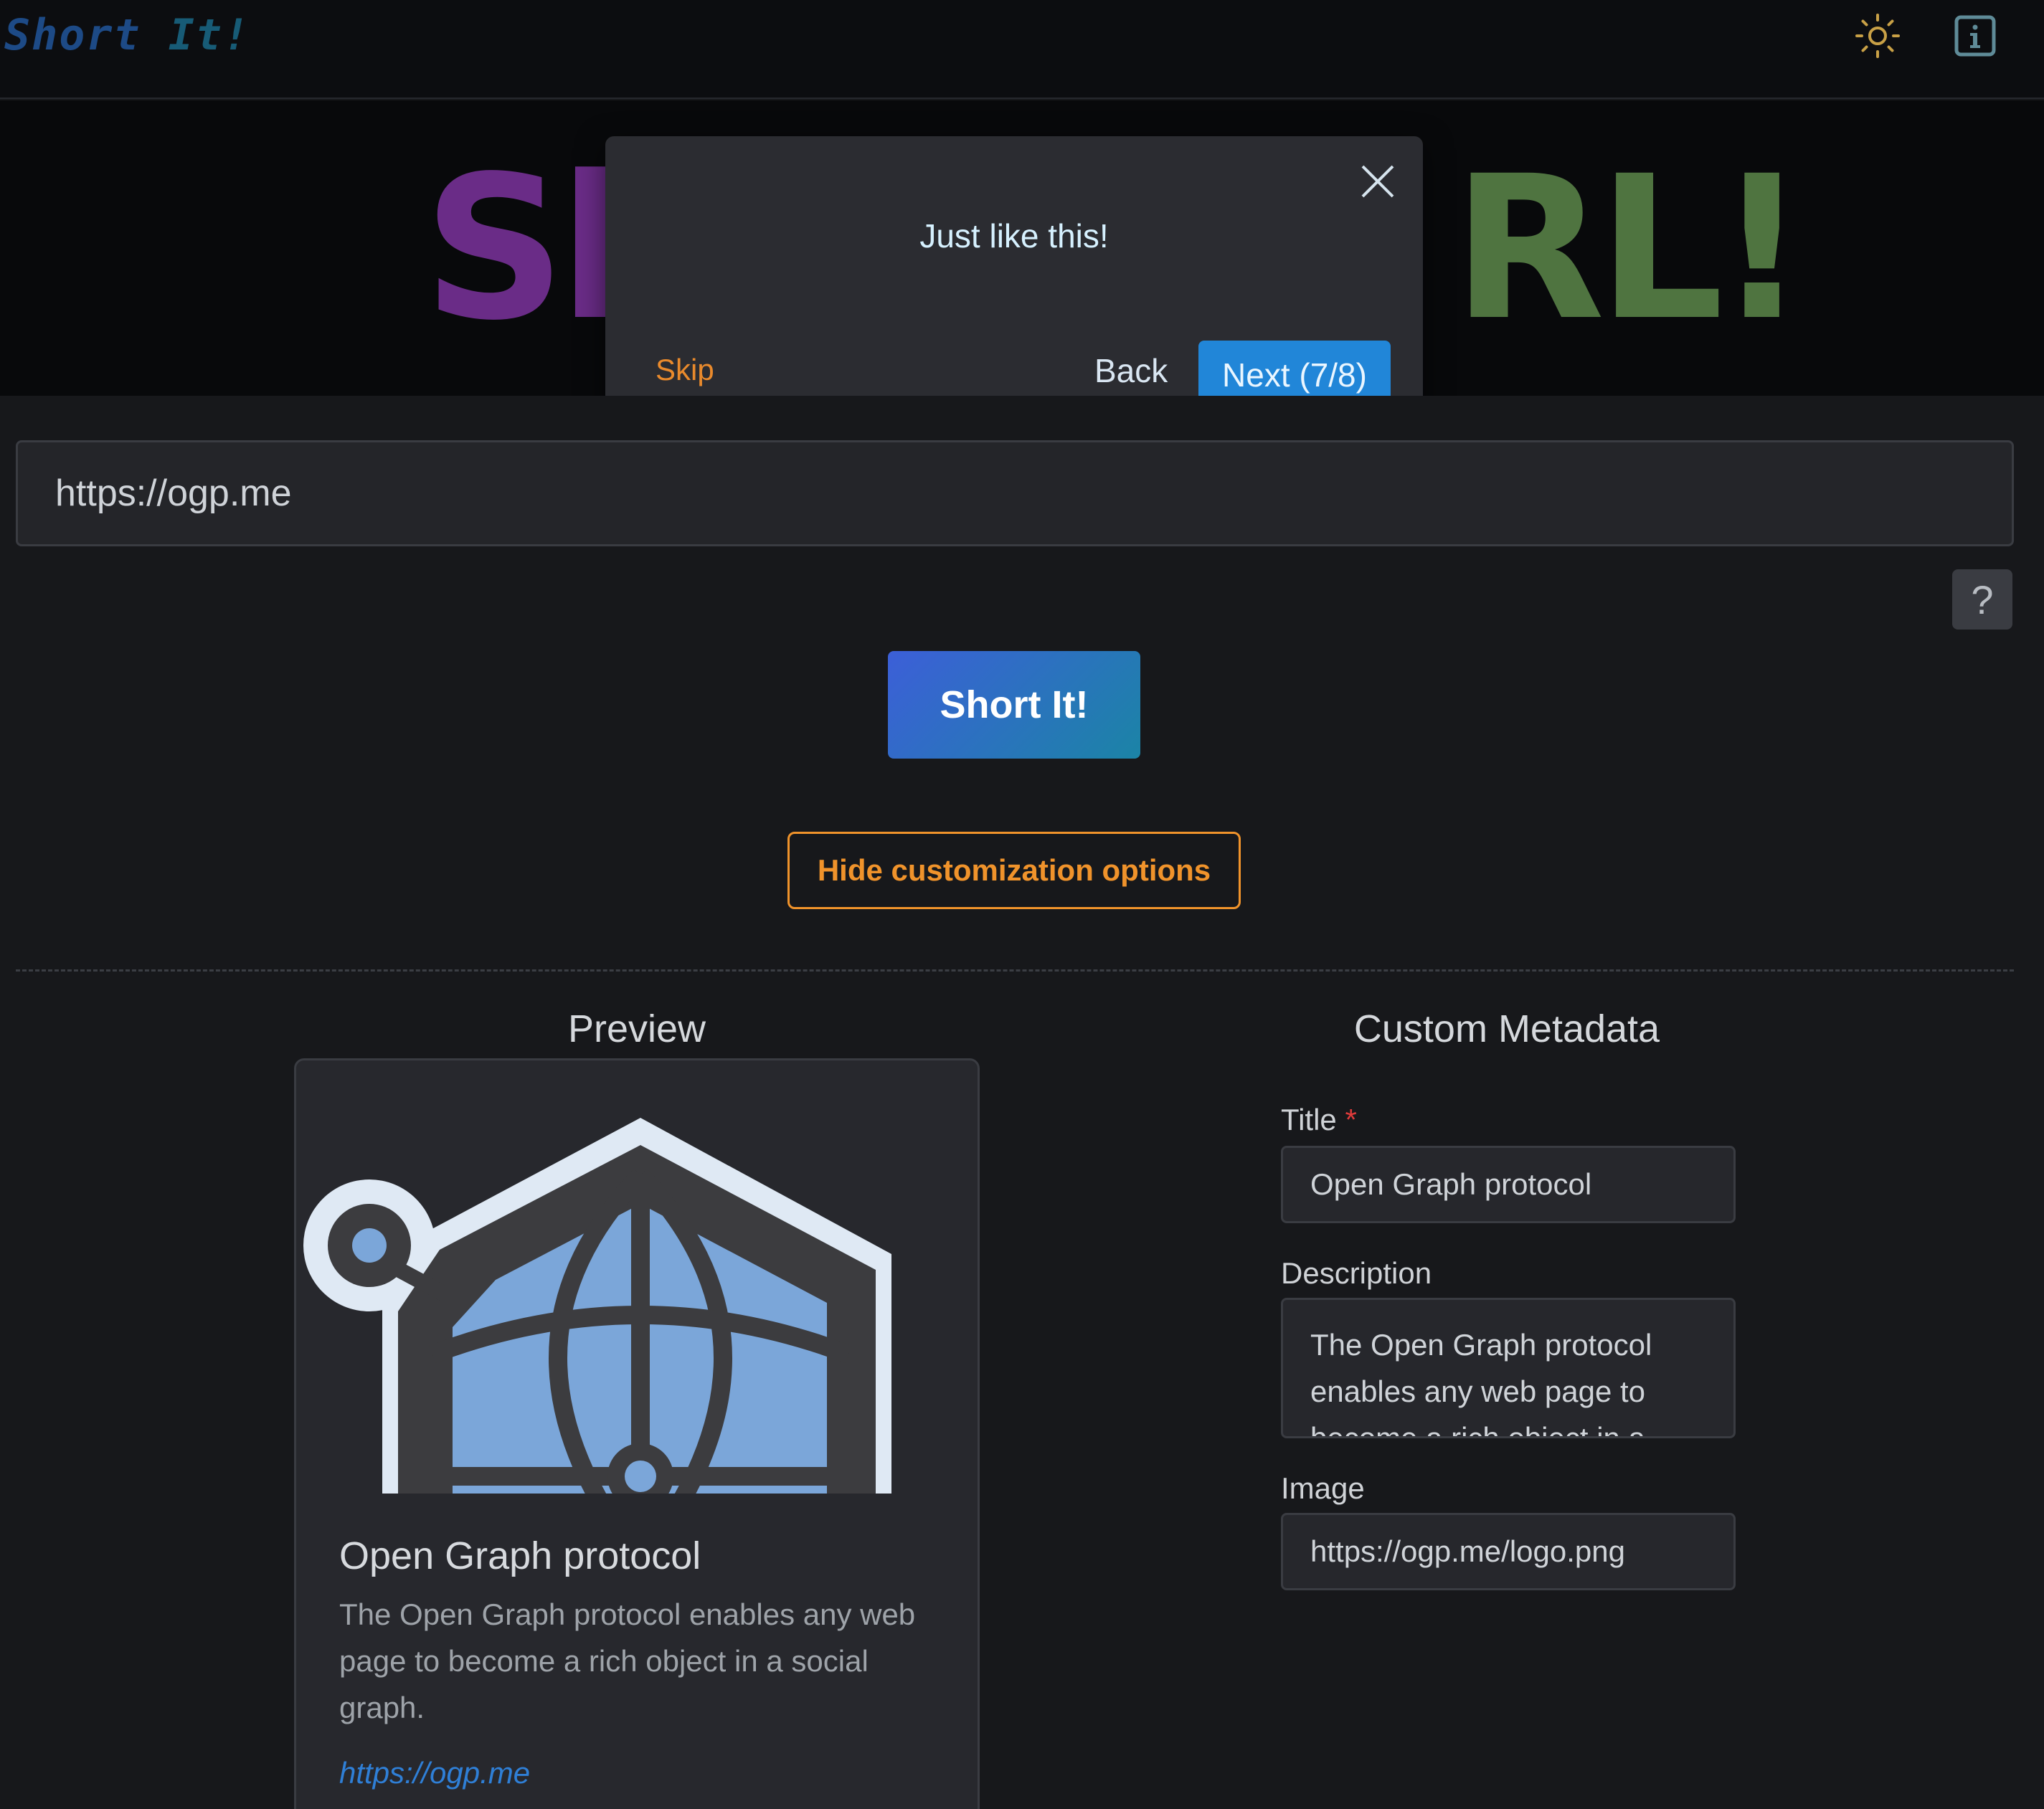 The width and height of the screenshot is (2044, 1809). I want to click on brand-logo: Short It!, so click(127, 35).